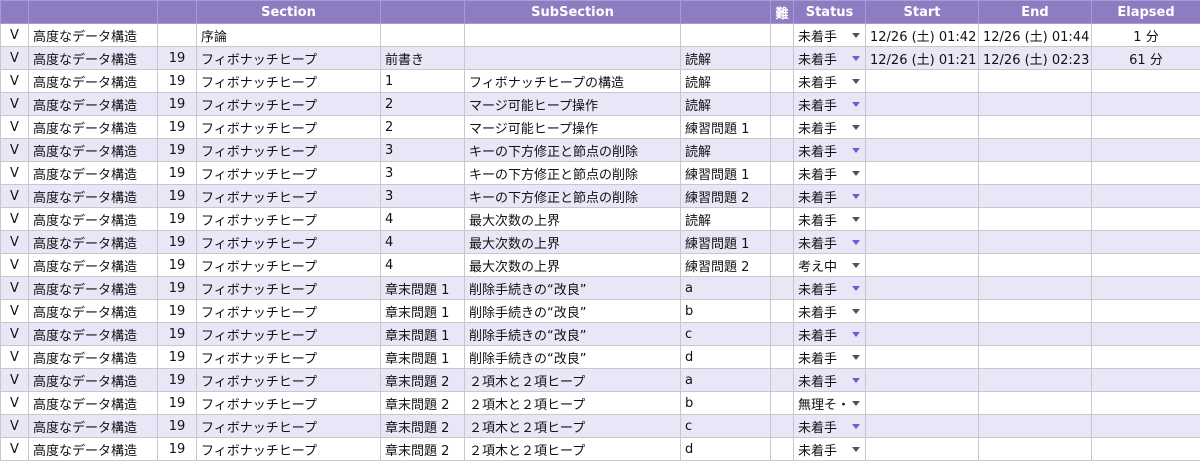 The width and height of the screenshot is (1200, 461). What do you see at coordinates (922, 58) in the screenshot?
I see `start-cell: 12/26 (土) 01:21` at bounding box center [922, 58].